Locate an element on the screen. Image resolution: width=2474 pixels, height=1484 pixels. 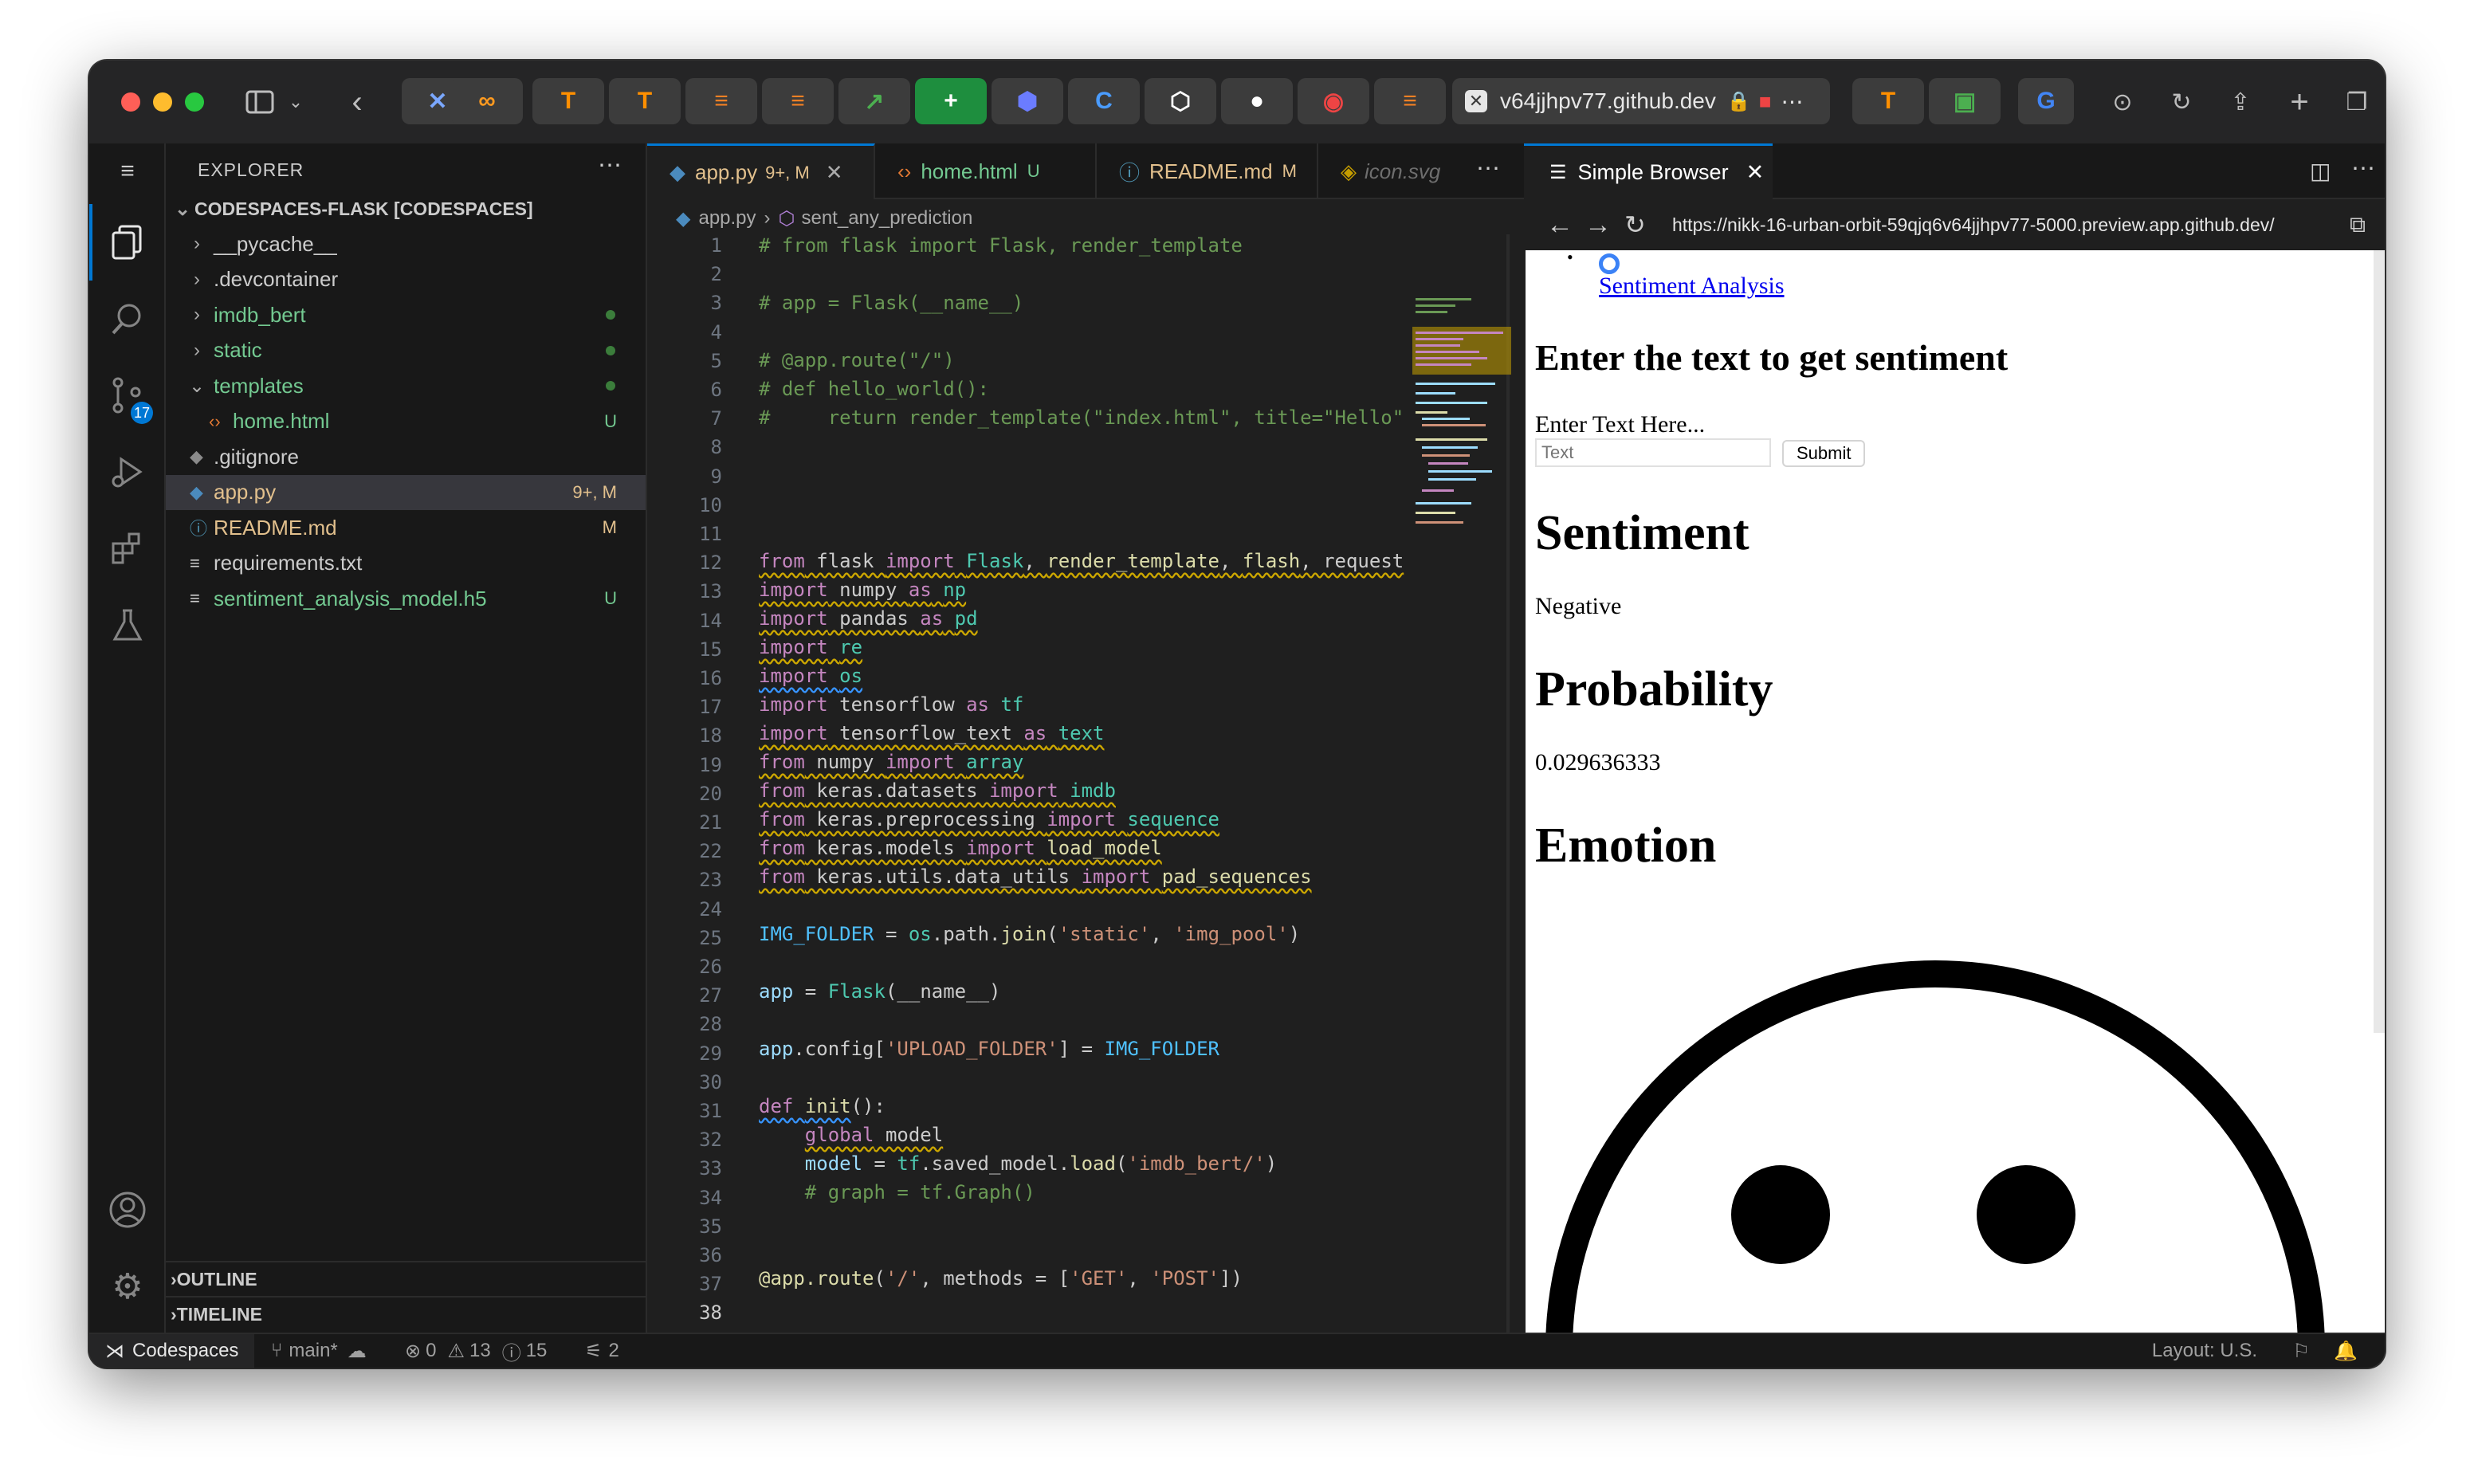
tree-item: ⌄ templates is located at coordinates (406, 385).